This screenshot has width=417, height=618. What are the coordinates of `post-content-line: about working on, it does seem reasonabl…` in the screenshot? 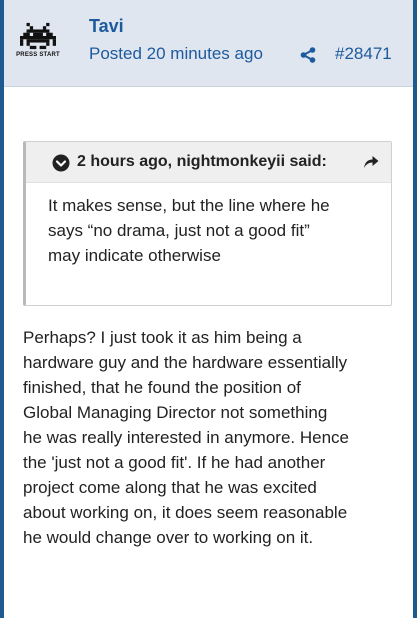 It's located at (185, 512).